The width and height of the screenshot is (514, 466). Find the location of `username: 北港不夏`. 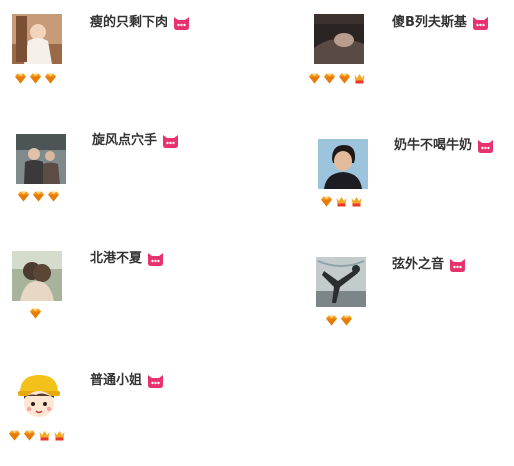

username: 北港不夏 is located at coordinates (116, 259).